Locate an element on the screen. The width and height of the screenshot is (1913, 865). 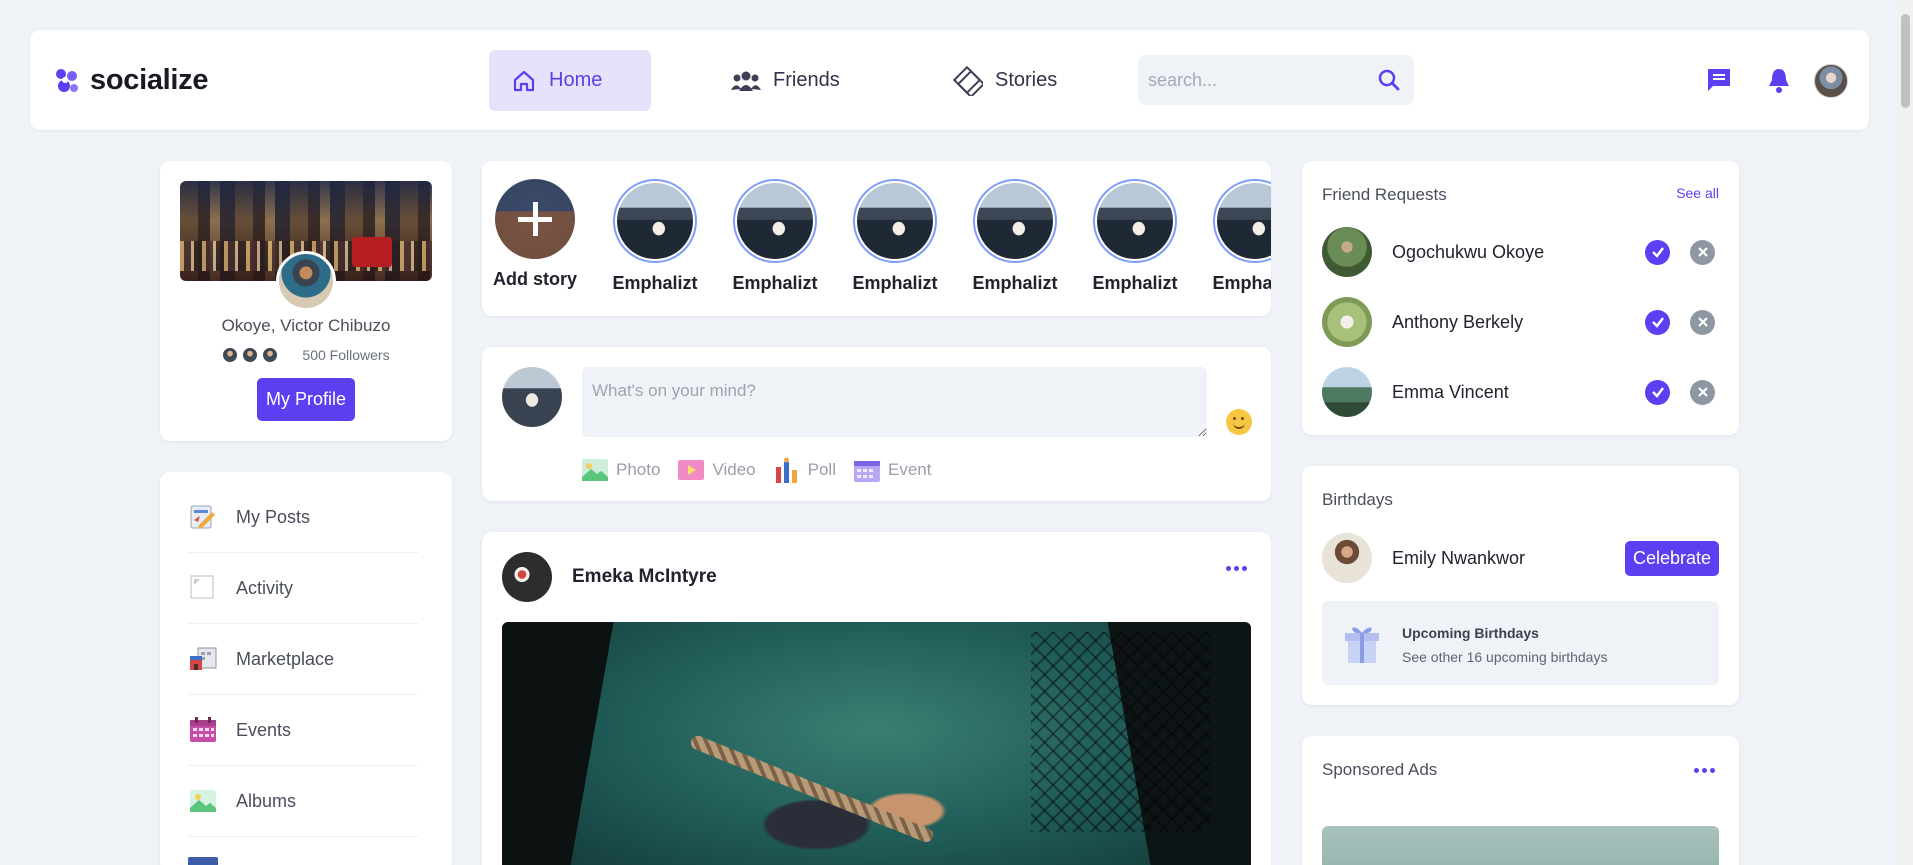
poll-label: Poll is located at coordinates (821, 469).